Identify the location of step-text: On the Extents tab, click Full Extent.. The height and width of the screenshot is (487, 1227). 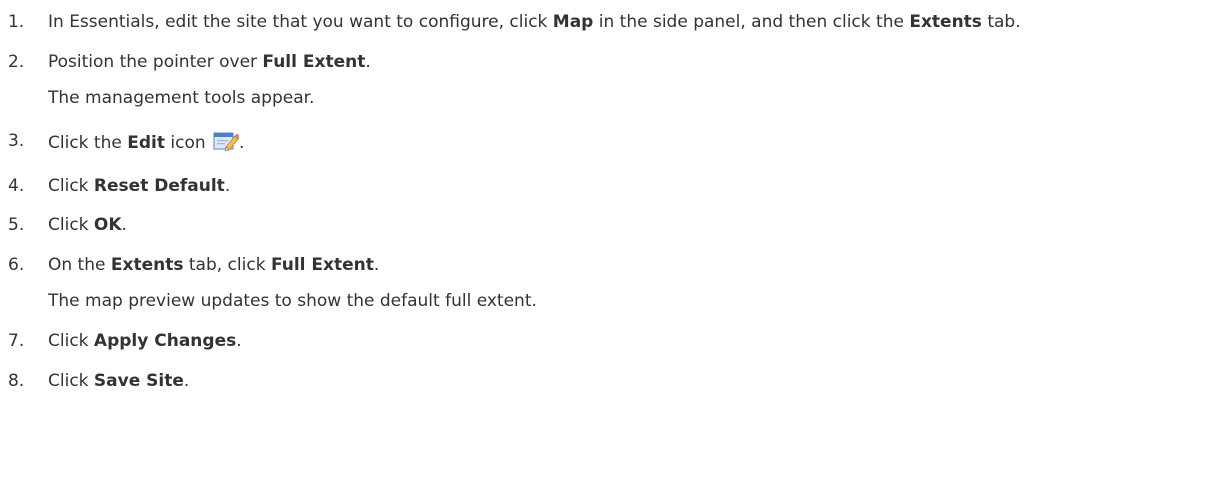
(214, 265).